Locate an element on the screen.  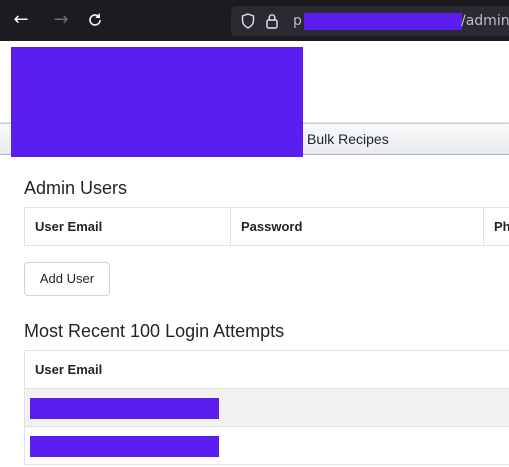
browser-toolbar: ← → p /admin is located at coordinates (254, 20).